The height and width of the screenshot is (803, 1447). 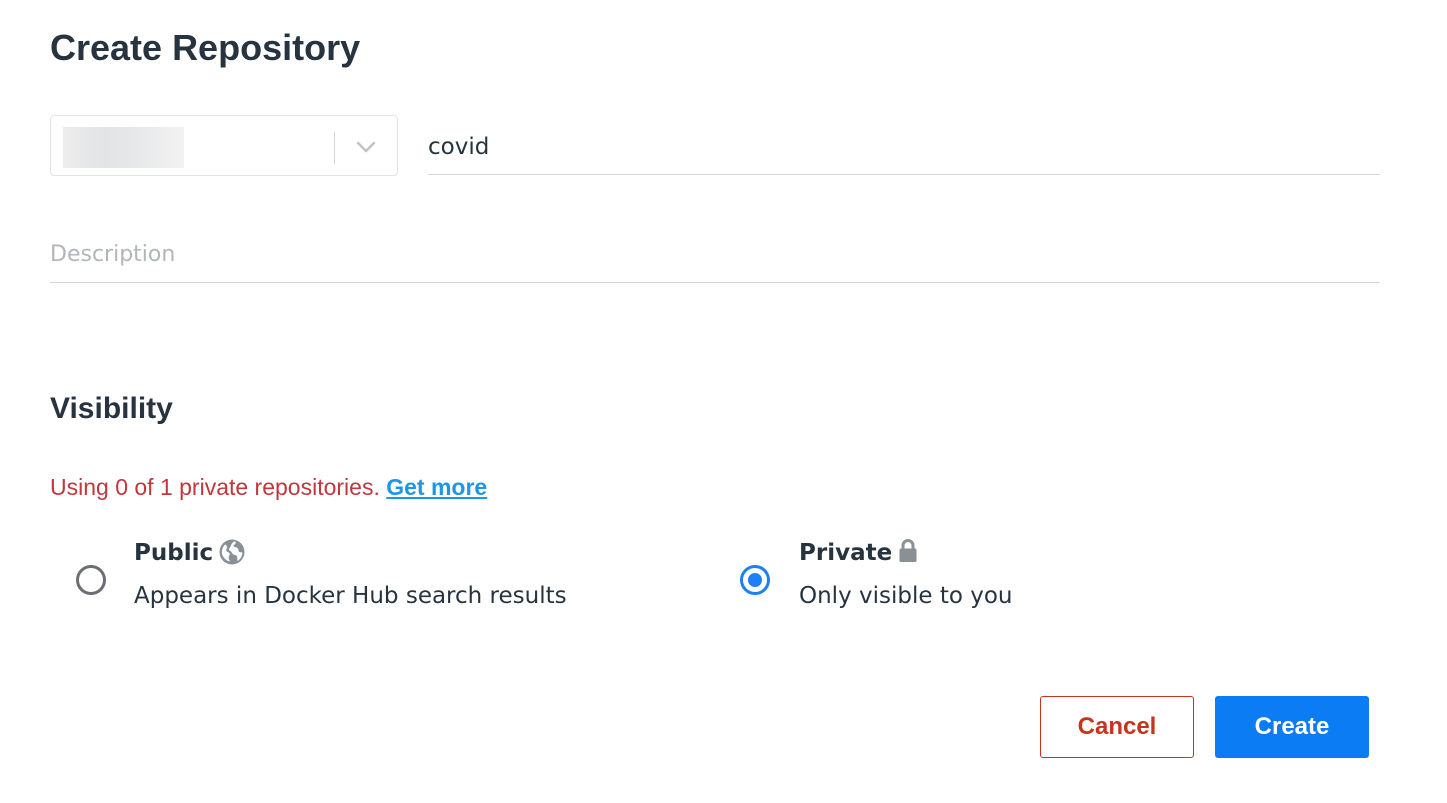 What do you see at coordinates (436, 487) in the screenshot?
I see `get-more-link: Get more` at bounding box center [436, 487].